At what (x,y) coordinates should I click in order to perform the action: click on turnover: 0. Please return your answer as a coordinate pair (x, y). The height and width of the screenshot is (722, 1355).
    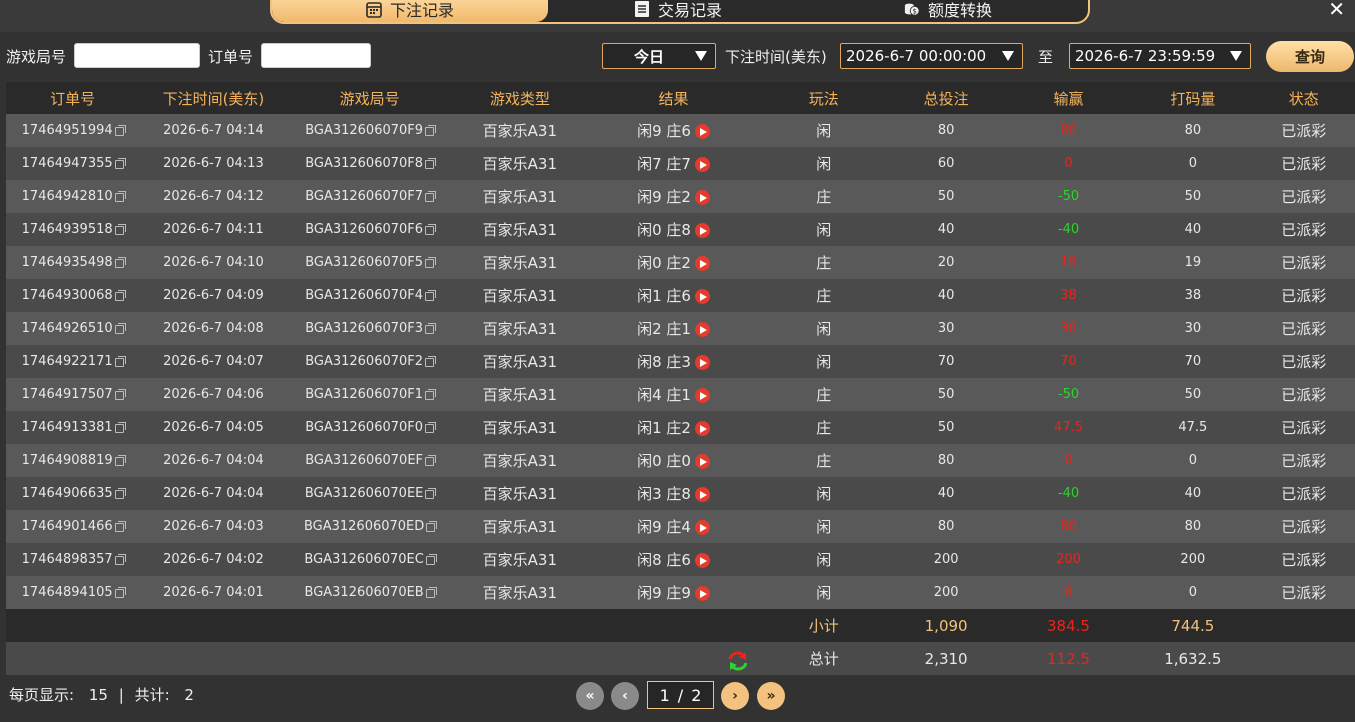
    Looking at the image, I should click on (1192, 460).